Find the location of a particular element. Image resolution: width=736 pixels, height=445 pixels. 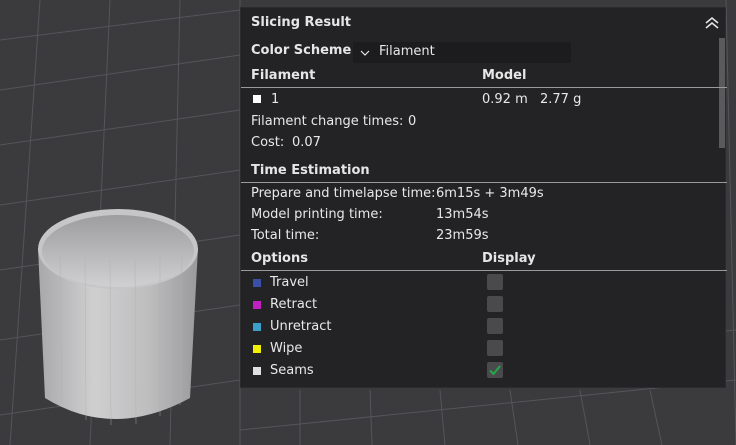

model-column-header: Model is located at coordinates (504, 75).